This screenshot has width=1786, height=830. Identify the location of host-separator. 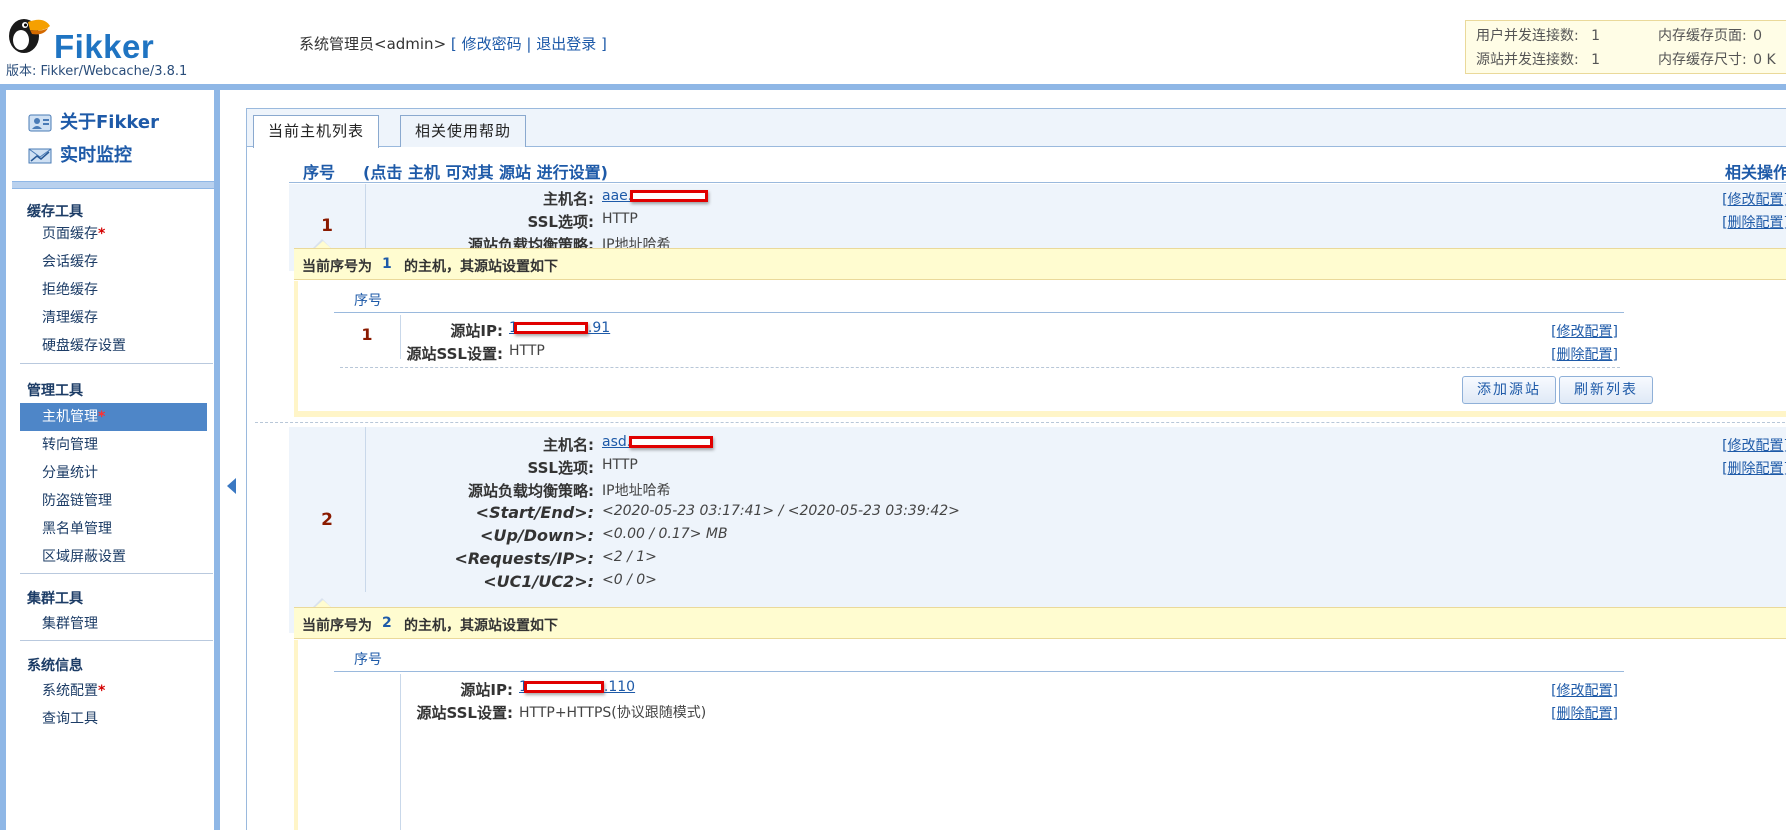
(1020, 422).